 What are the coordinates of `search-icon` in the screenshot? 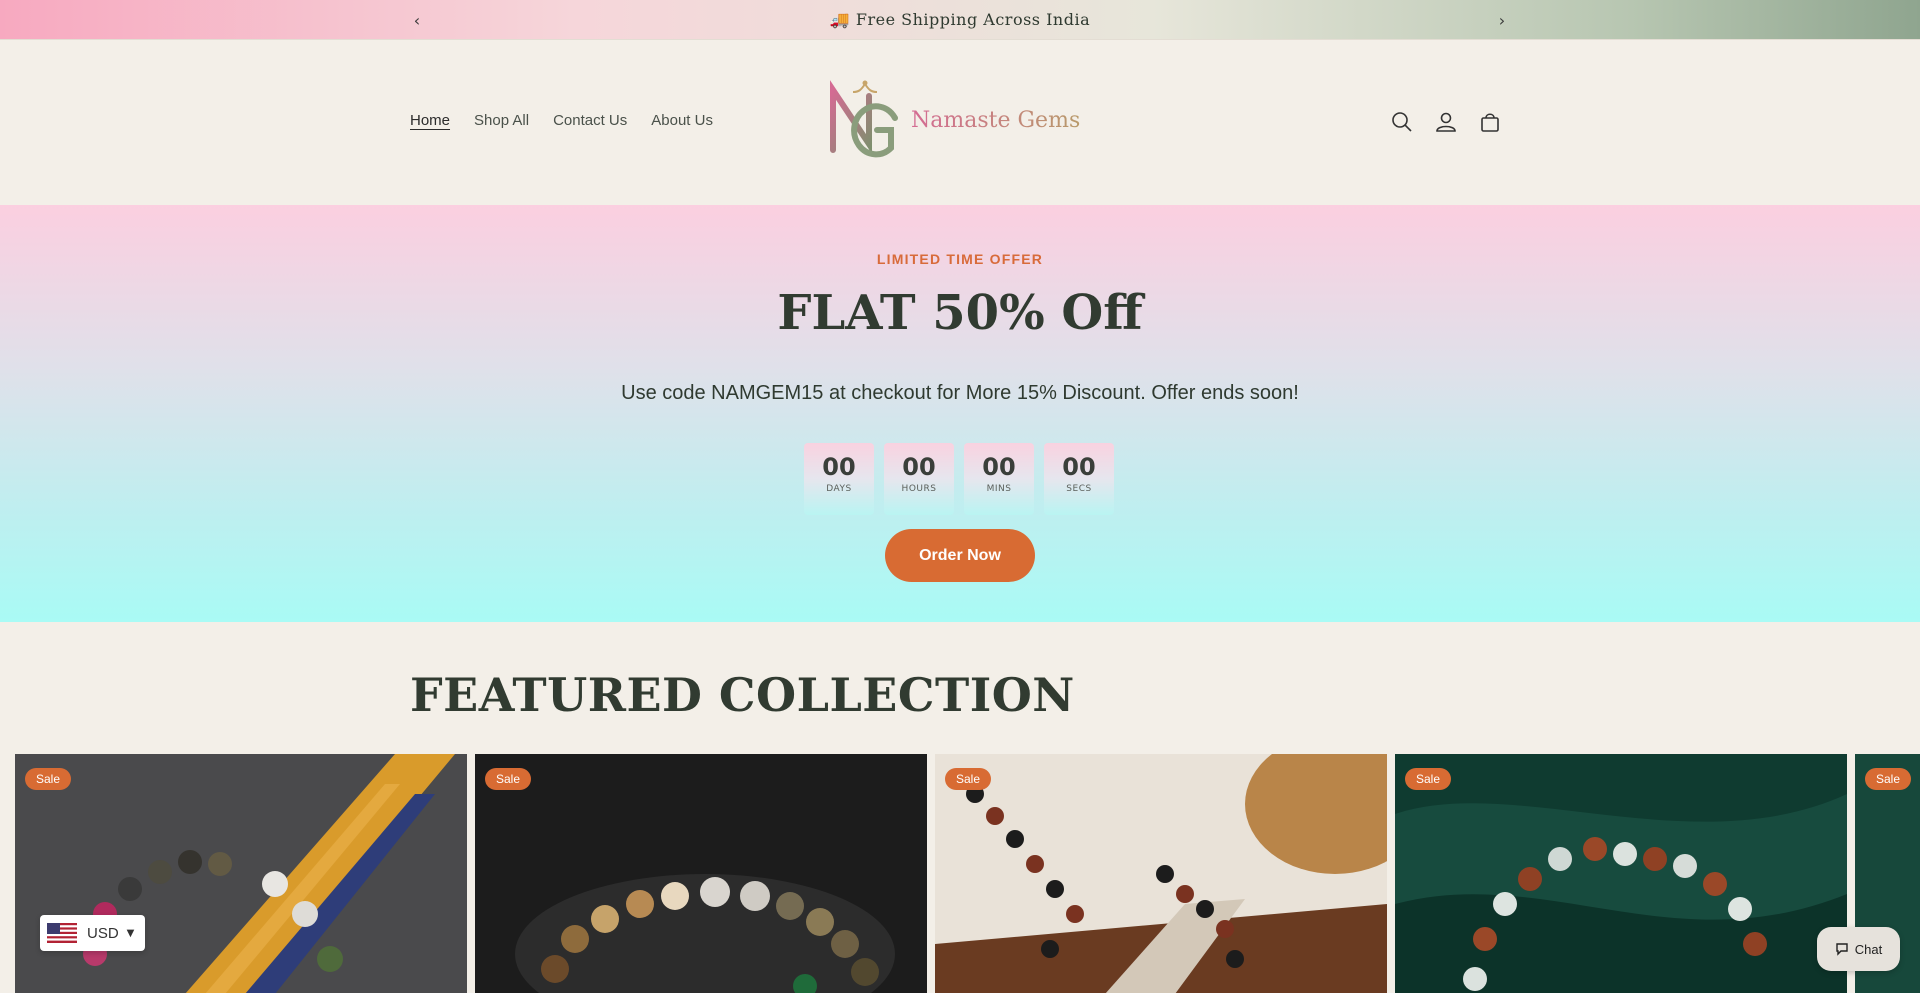 It's located at (1402, 122).